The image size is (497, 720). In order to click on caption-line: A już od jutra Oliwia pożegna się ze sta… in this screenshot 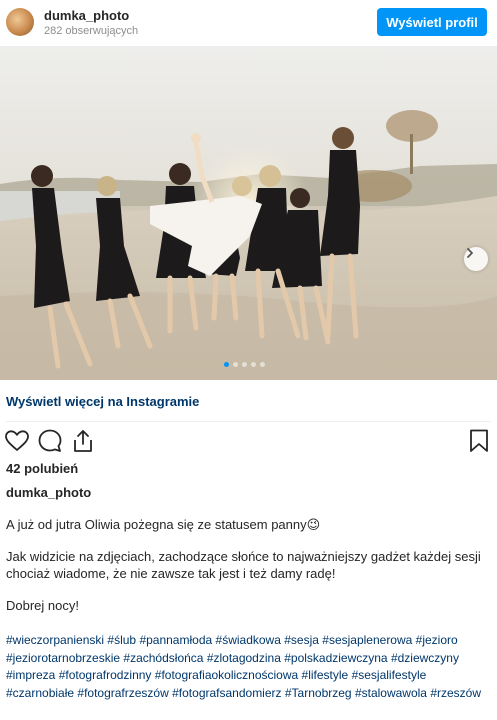, I will do `click(163, 524)`.